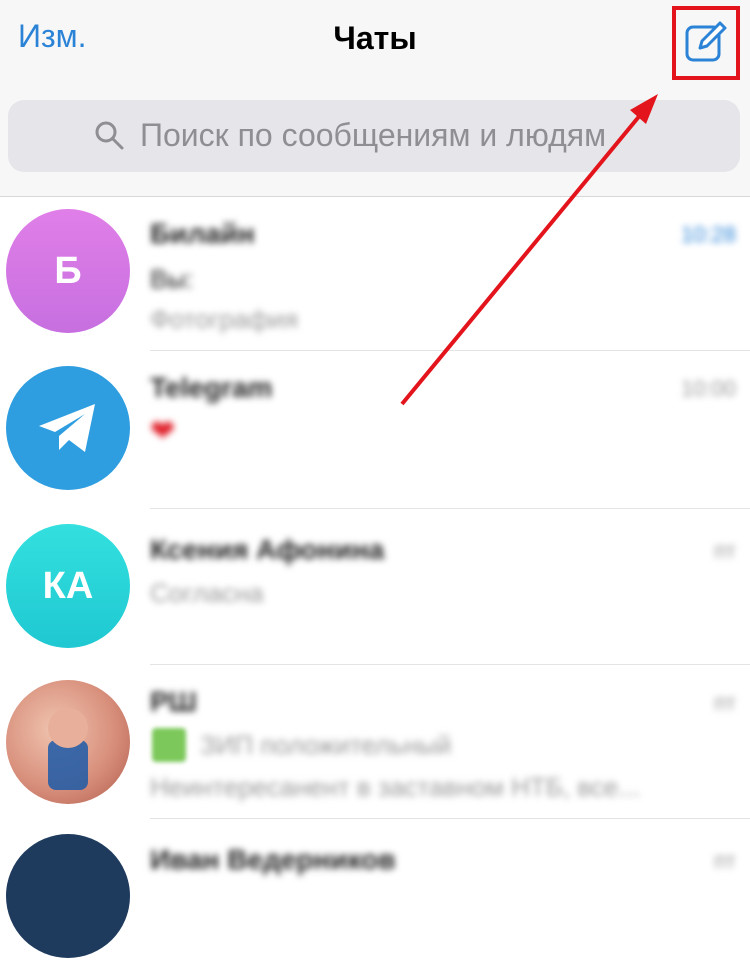 The height and width of the screenshot is (978, 750). What do you see at coordinates (68, 586) in the screenshot?
I see `avatar: КА` at bounding box center [68, 586].